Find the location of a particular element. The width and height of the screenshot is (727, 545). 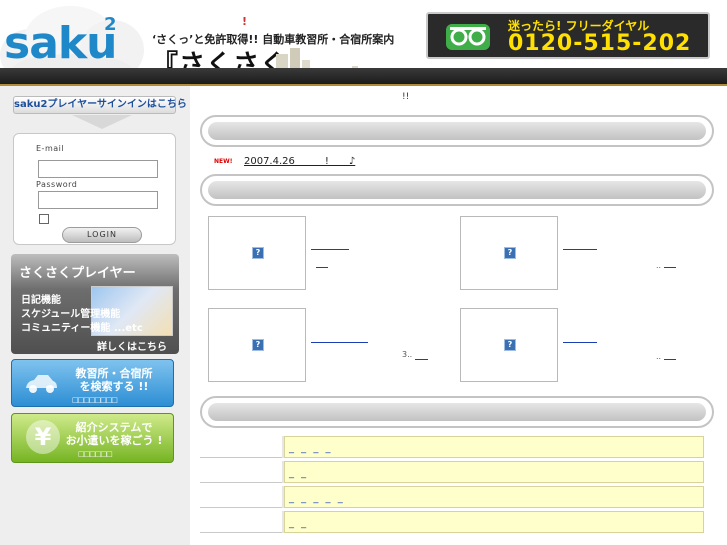

player-banner-title: さくさくプレイヤー is located at coordinates (77, 273).